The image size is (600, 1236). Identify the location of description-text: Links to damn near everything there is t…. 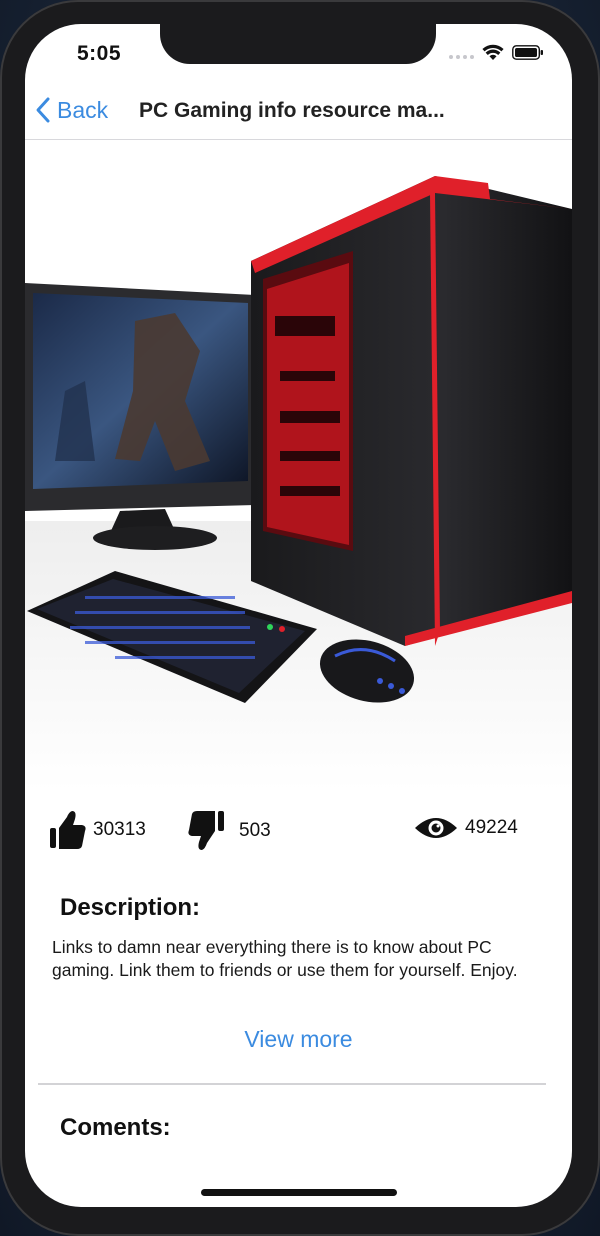
(285, 958).